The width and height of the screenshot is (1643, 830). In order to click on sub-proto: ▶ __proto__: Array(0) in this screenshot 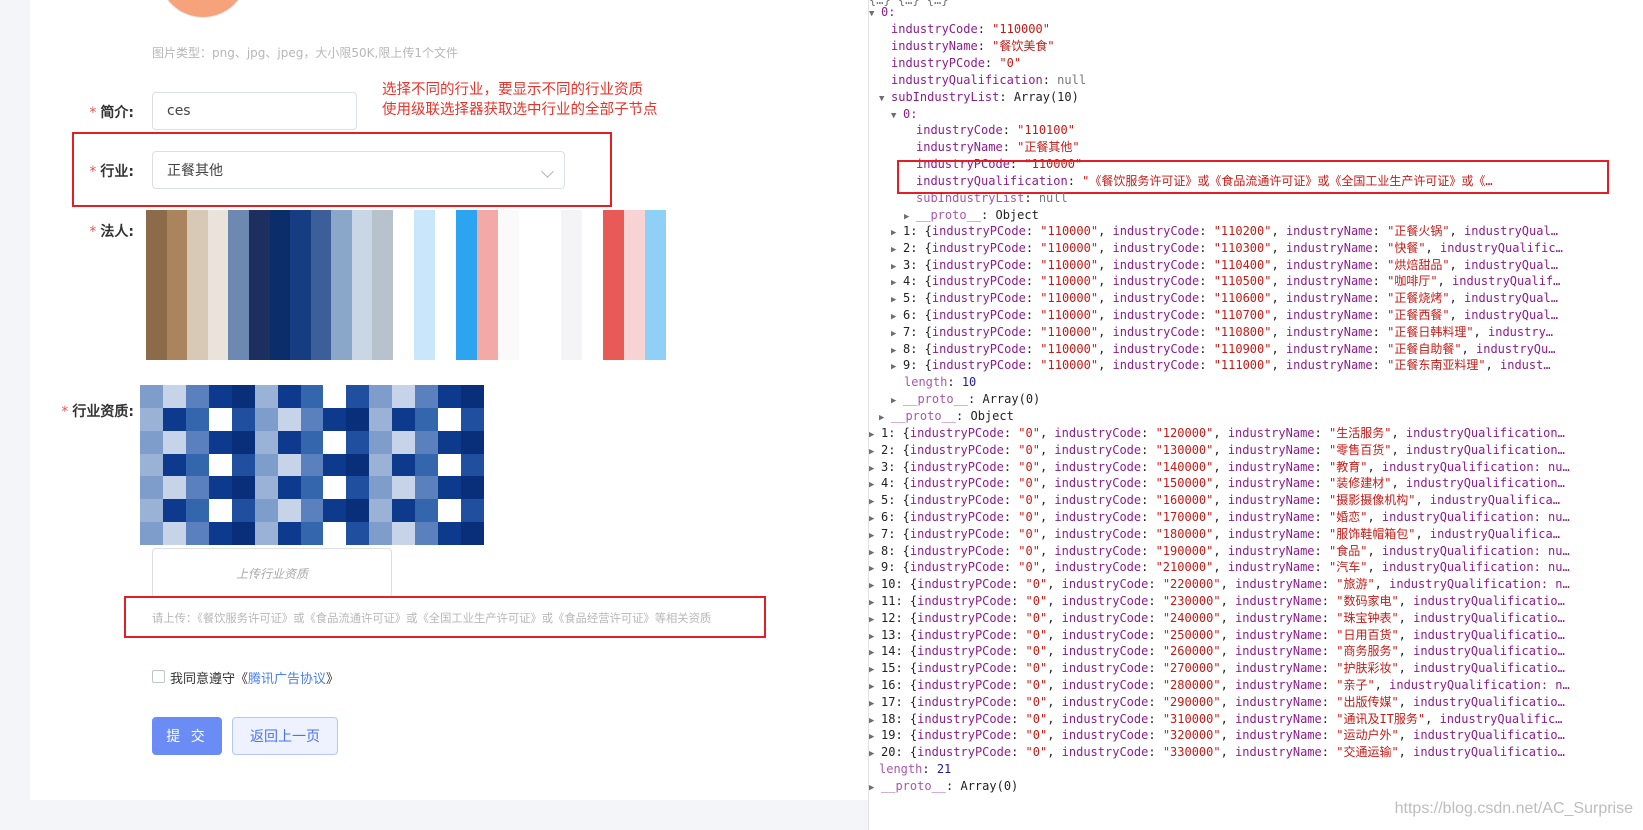, I will do `click(965, 399)`.